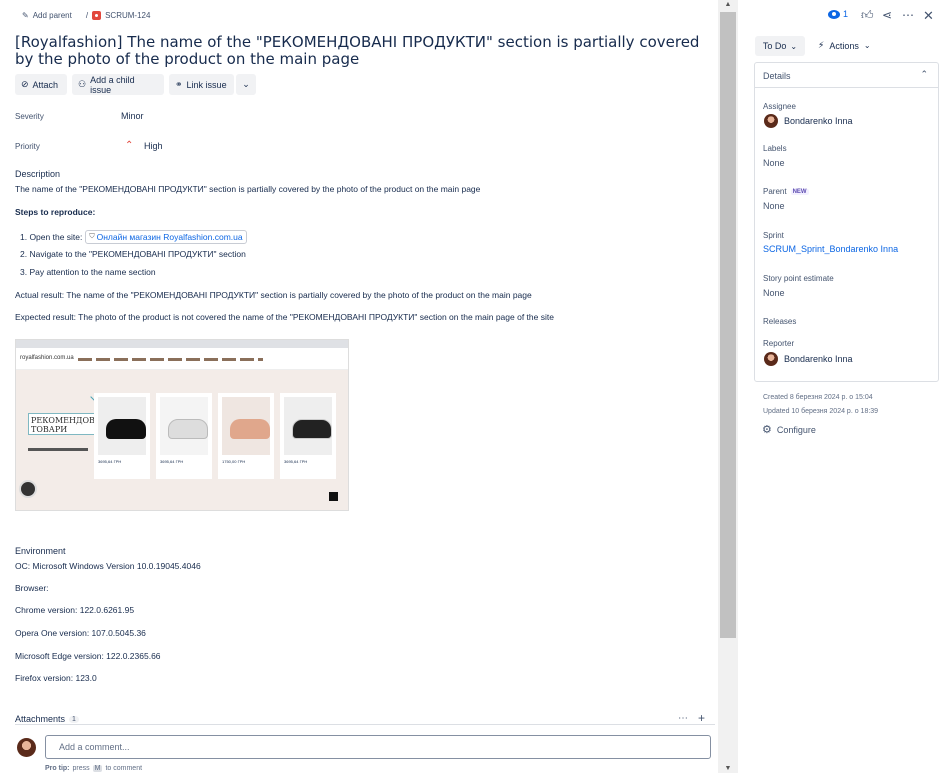  Describe the element at coordinates (201, 84) in the screenshot. I see `link-issue-button: ⚭ Link issue` at that location.